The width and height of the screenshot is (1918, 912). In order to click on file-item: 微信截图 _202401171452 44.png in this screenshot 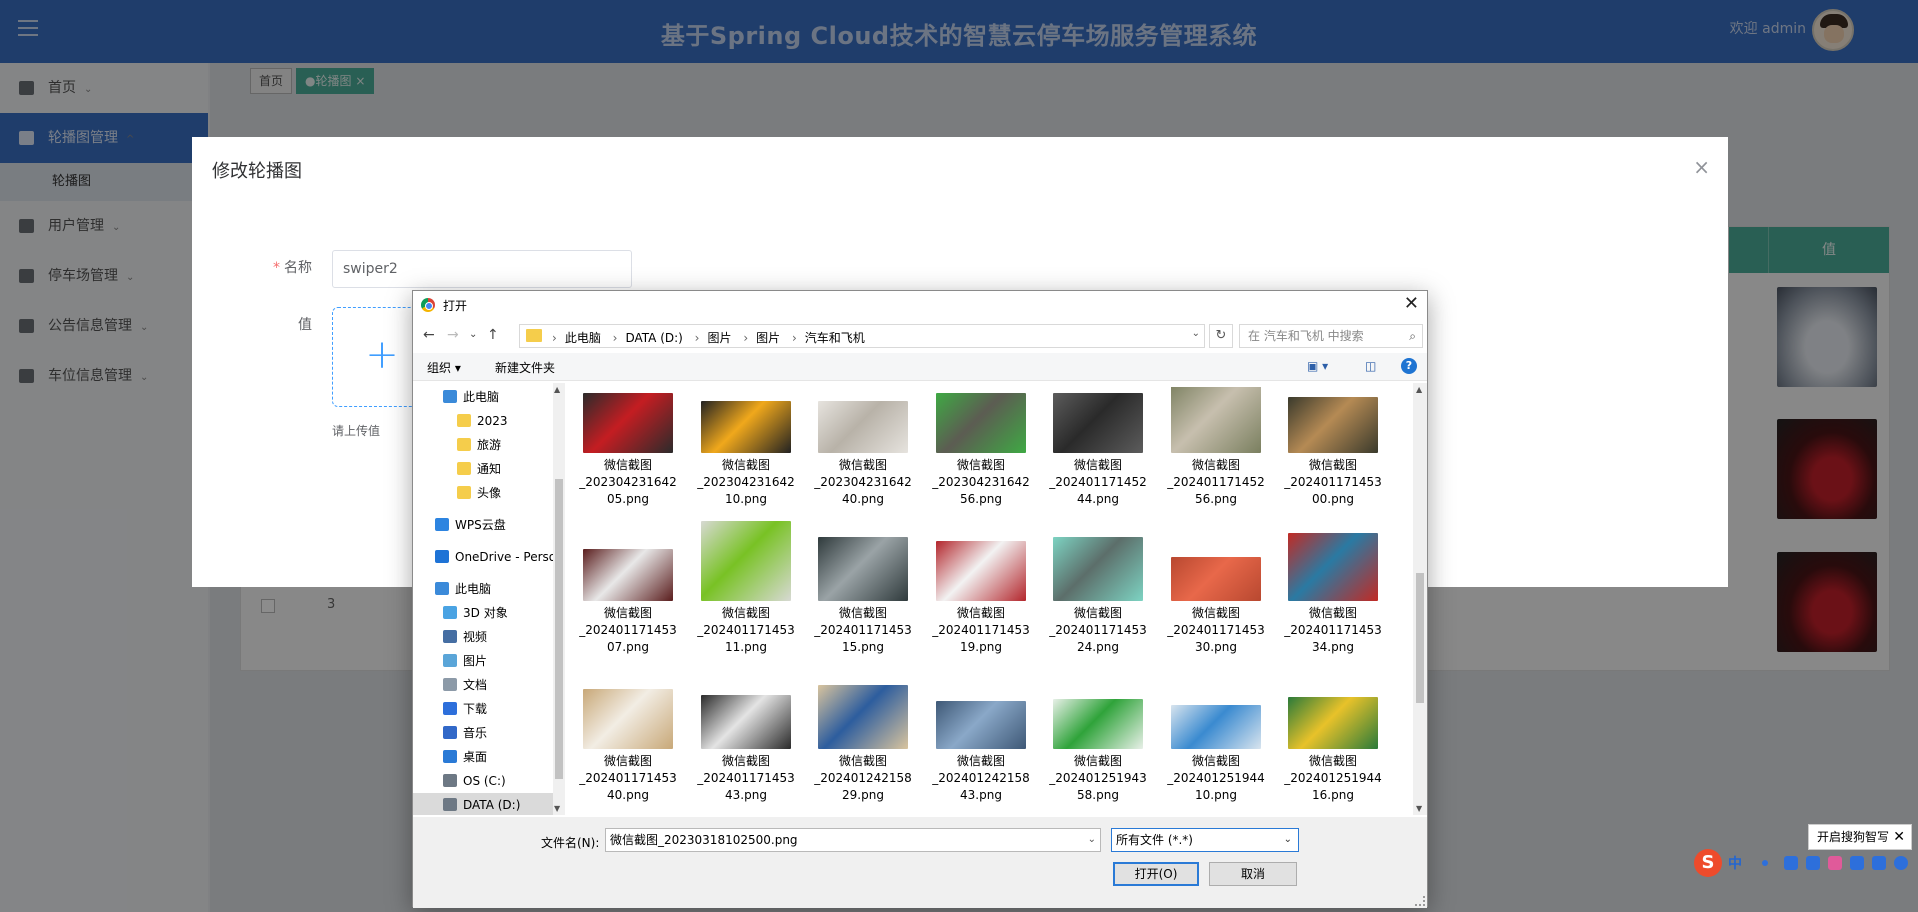, I will do `click(1098, 457)`.